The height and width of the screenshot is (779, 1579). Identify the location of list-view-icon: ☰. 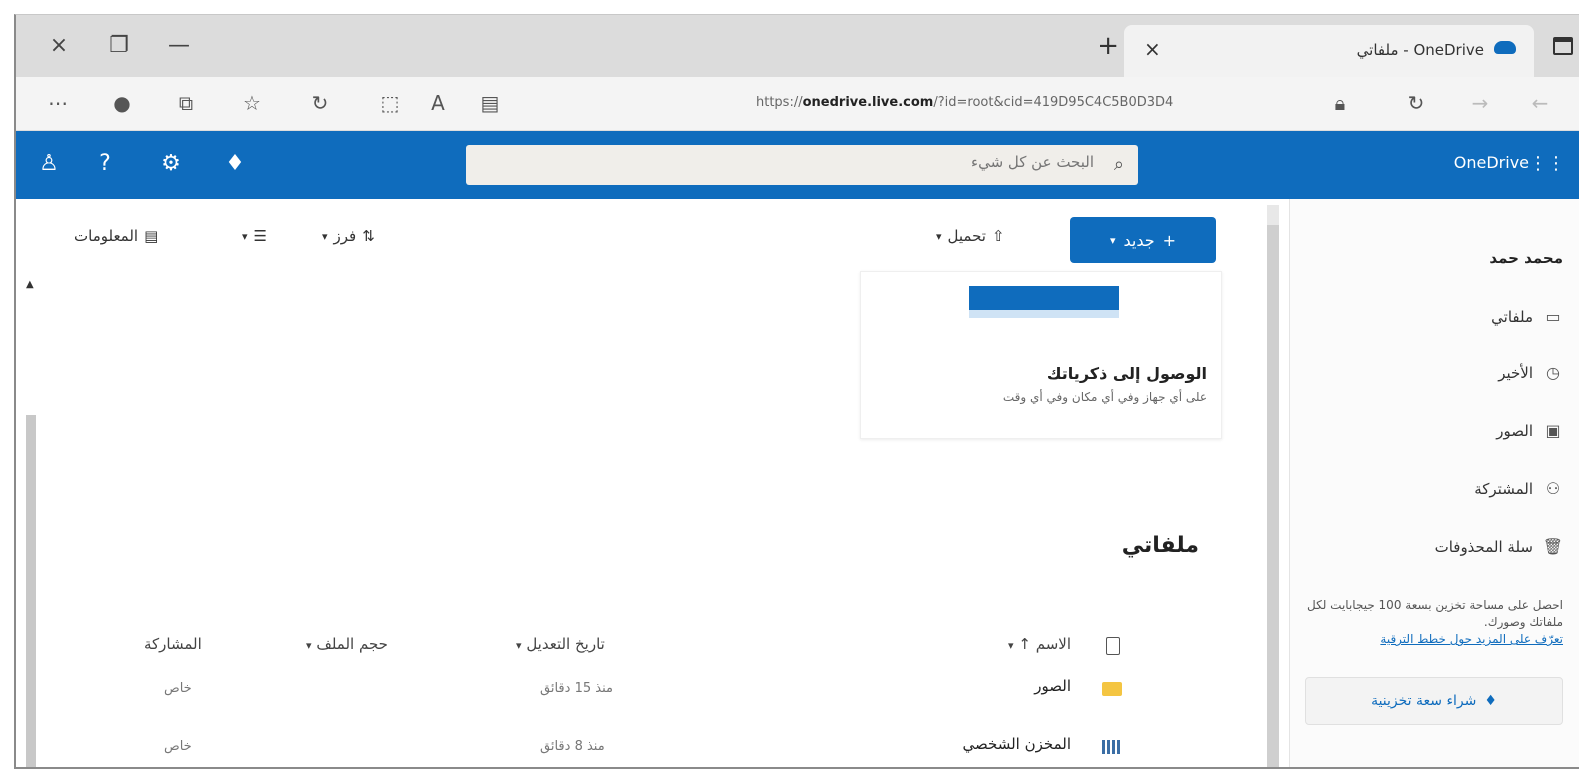
(260, 236).